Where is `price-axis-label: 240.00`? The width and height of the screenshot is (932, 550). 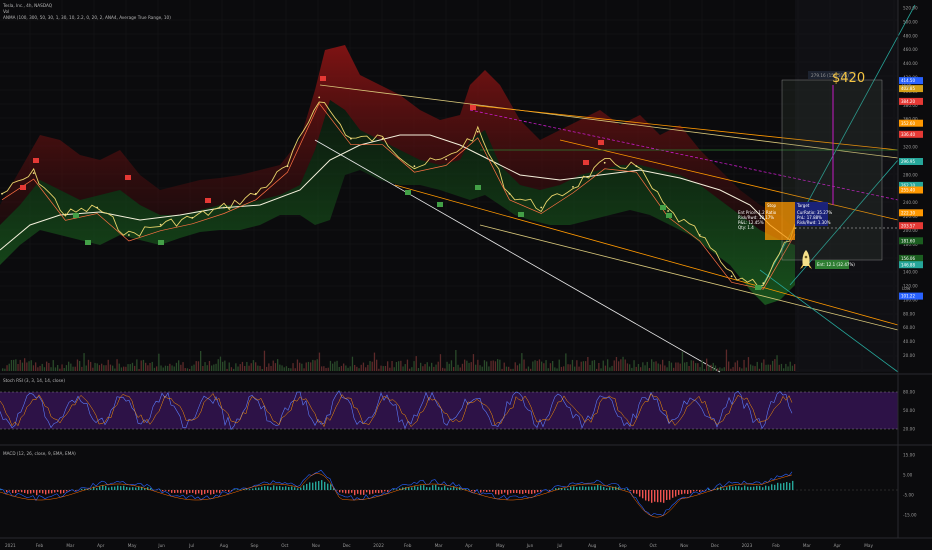
price-axis-label: 240.00 is located at coordinates (910, 202).